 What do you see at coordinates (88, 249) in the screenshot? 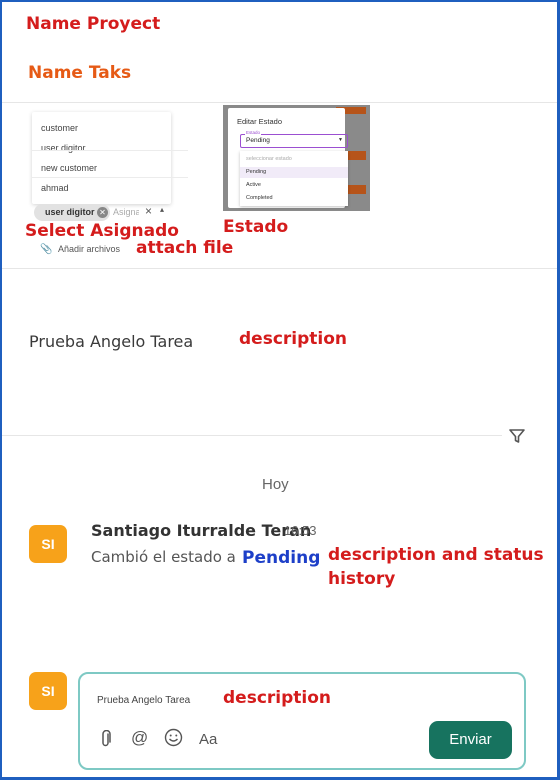
I see `attach-files-label: Añadir archivos` at bounding box center [88, 249].